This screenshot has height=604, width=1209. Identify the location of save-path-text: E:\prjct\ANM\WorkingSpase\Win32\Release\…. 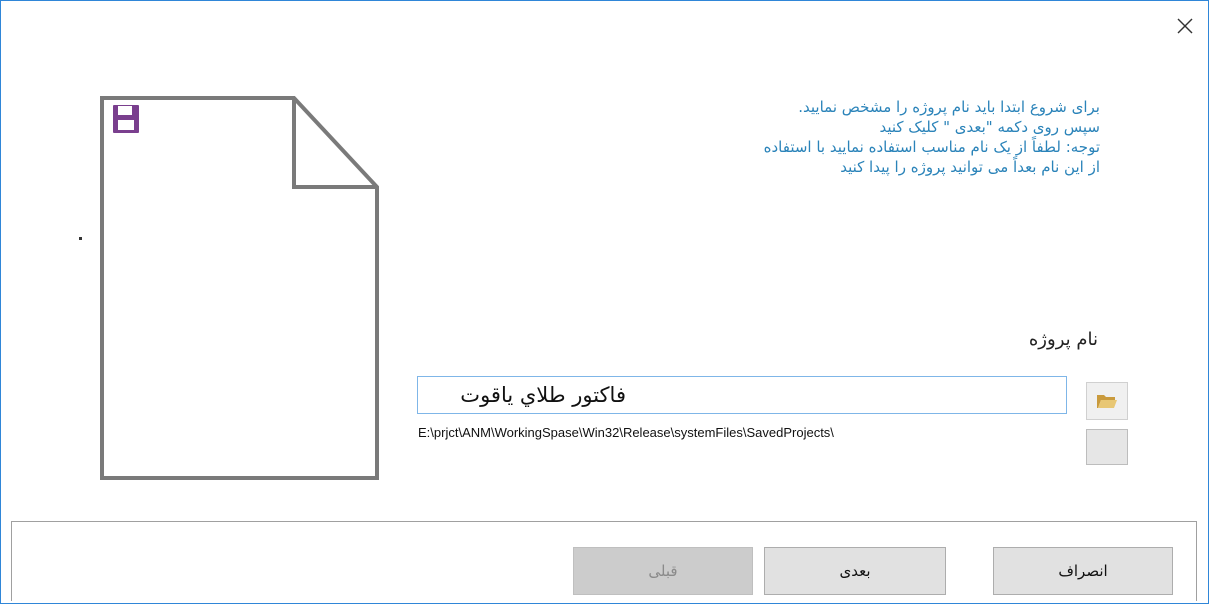
(626, 432).